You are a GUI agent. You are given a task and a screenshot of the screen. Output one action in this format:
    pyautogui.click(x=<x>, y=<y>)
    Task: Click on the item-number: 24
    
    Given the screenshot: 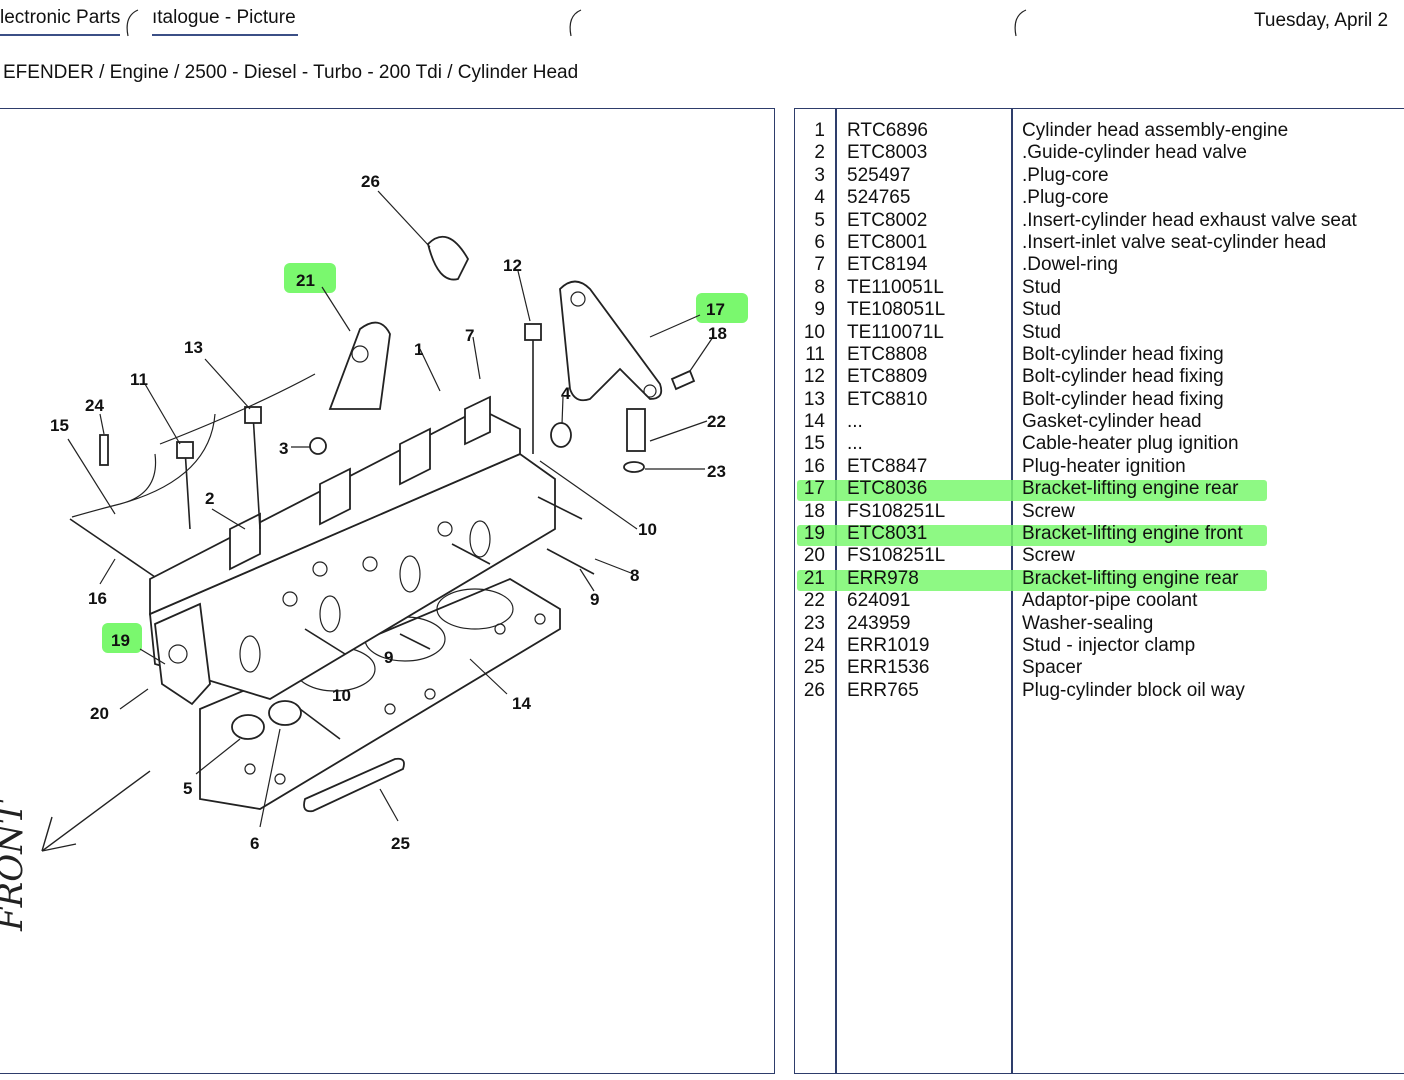 What is the action you would take?
    pyautogui.click(x=814, y=645)
    